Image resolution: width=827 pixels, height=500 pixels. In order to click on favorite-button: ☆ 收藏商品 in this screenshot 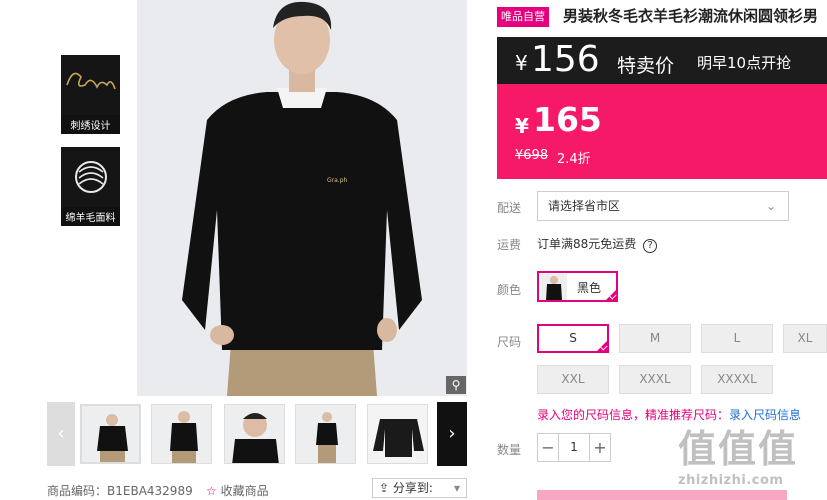, I will do `click(237, 490)`.